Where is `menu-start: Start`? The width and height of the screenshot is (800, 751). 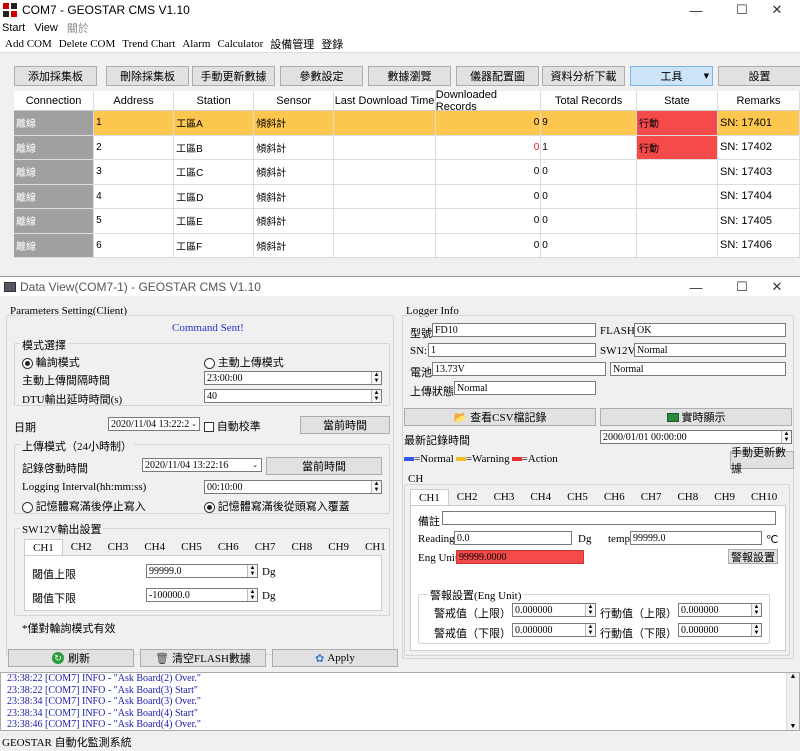 menu-start: Start is located at coordinates (13, 28).